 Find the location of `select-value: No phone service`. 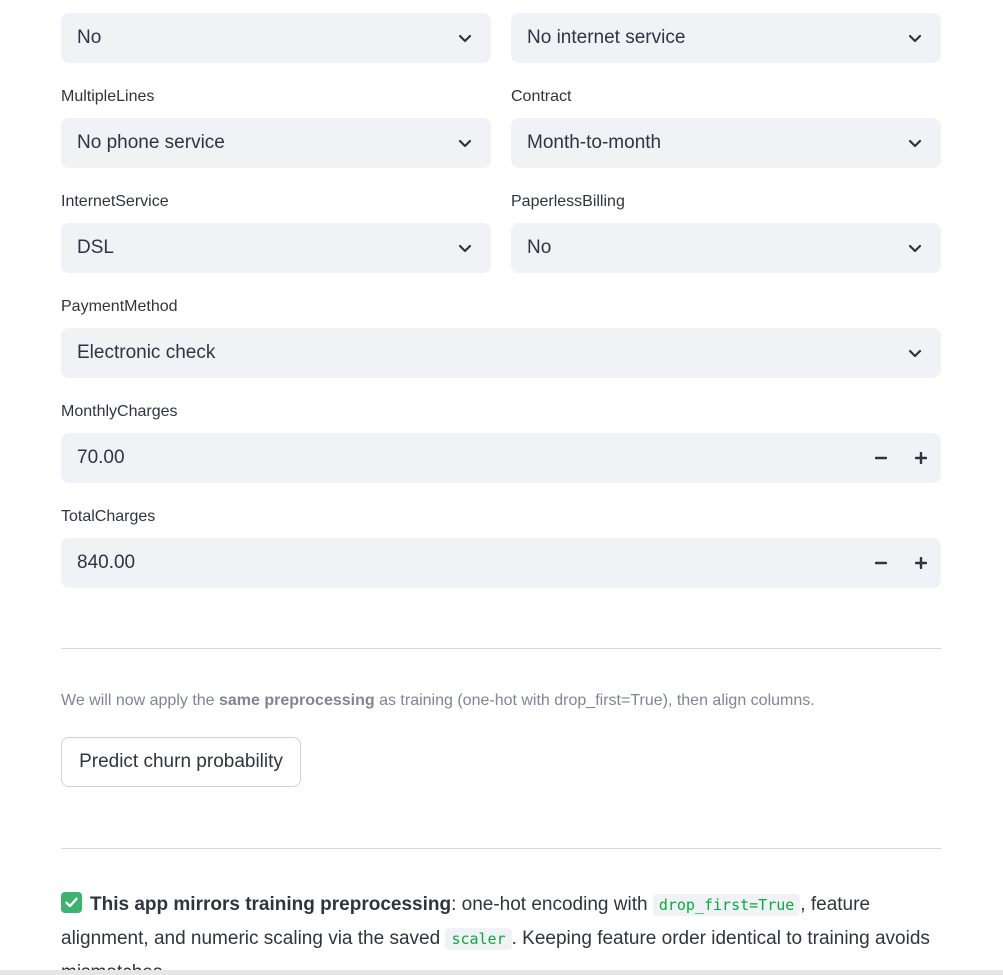

select-value: No phone service is located at coordinates (151, 142).